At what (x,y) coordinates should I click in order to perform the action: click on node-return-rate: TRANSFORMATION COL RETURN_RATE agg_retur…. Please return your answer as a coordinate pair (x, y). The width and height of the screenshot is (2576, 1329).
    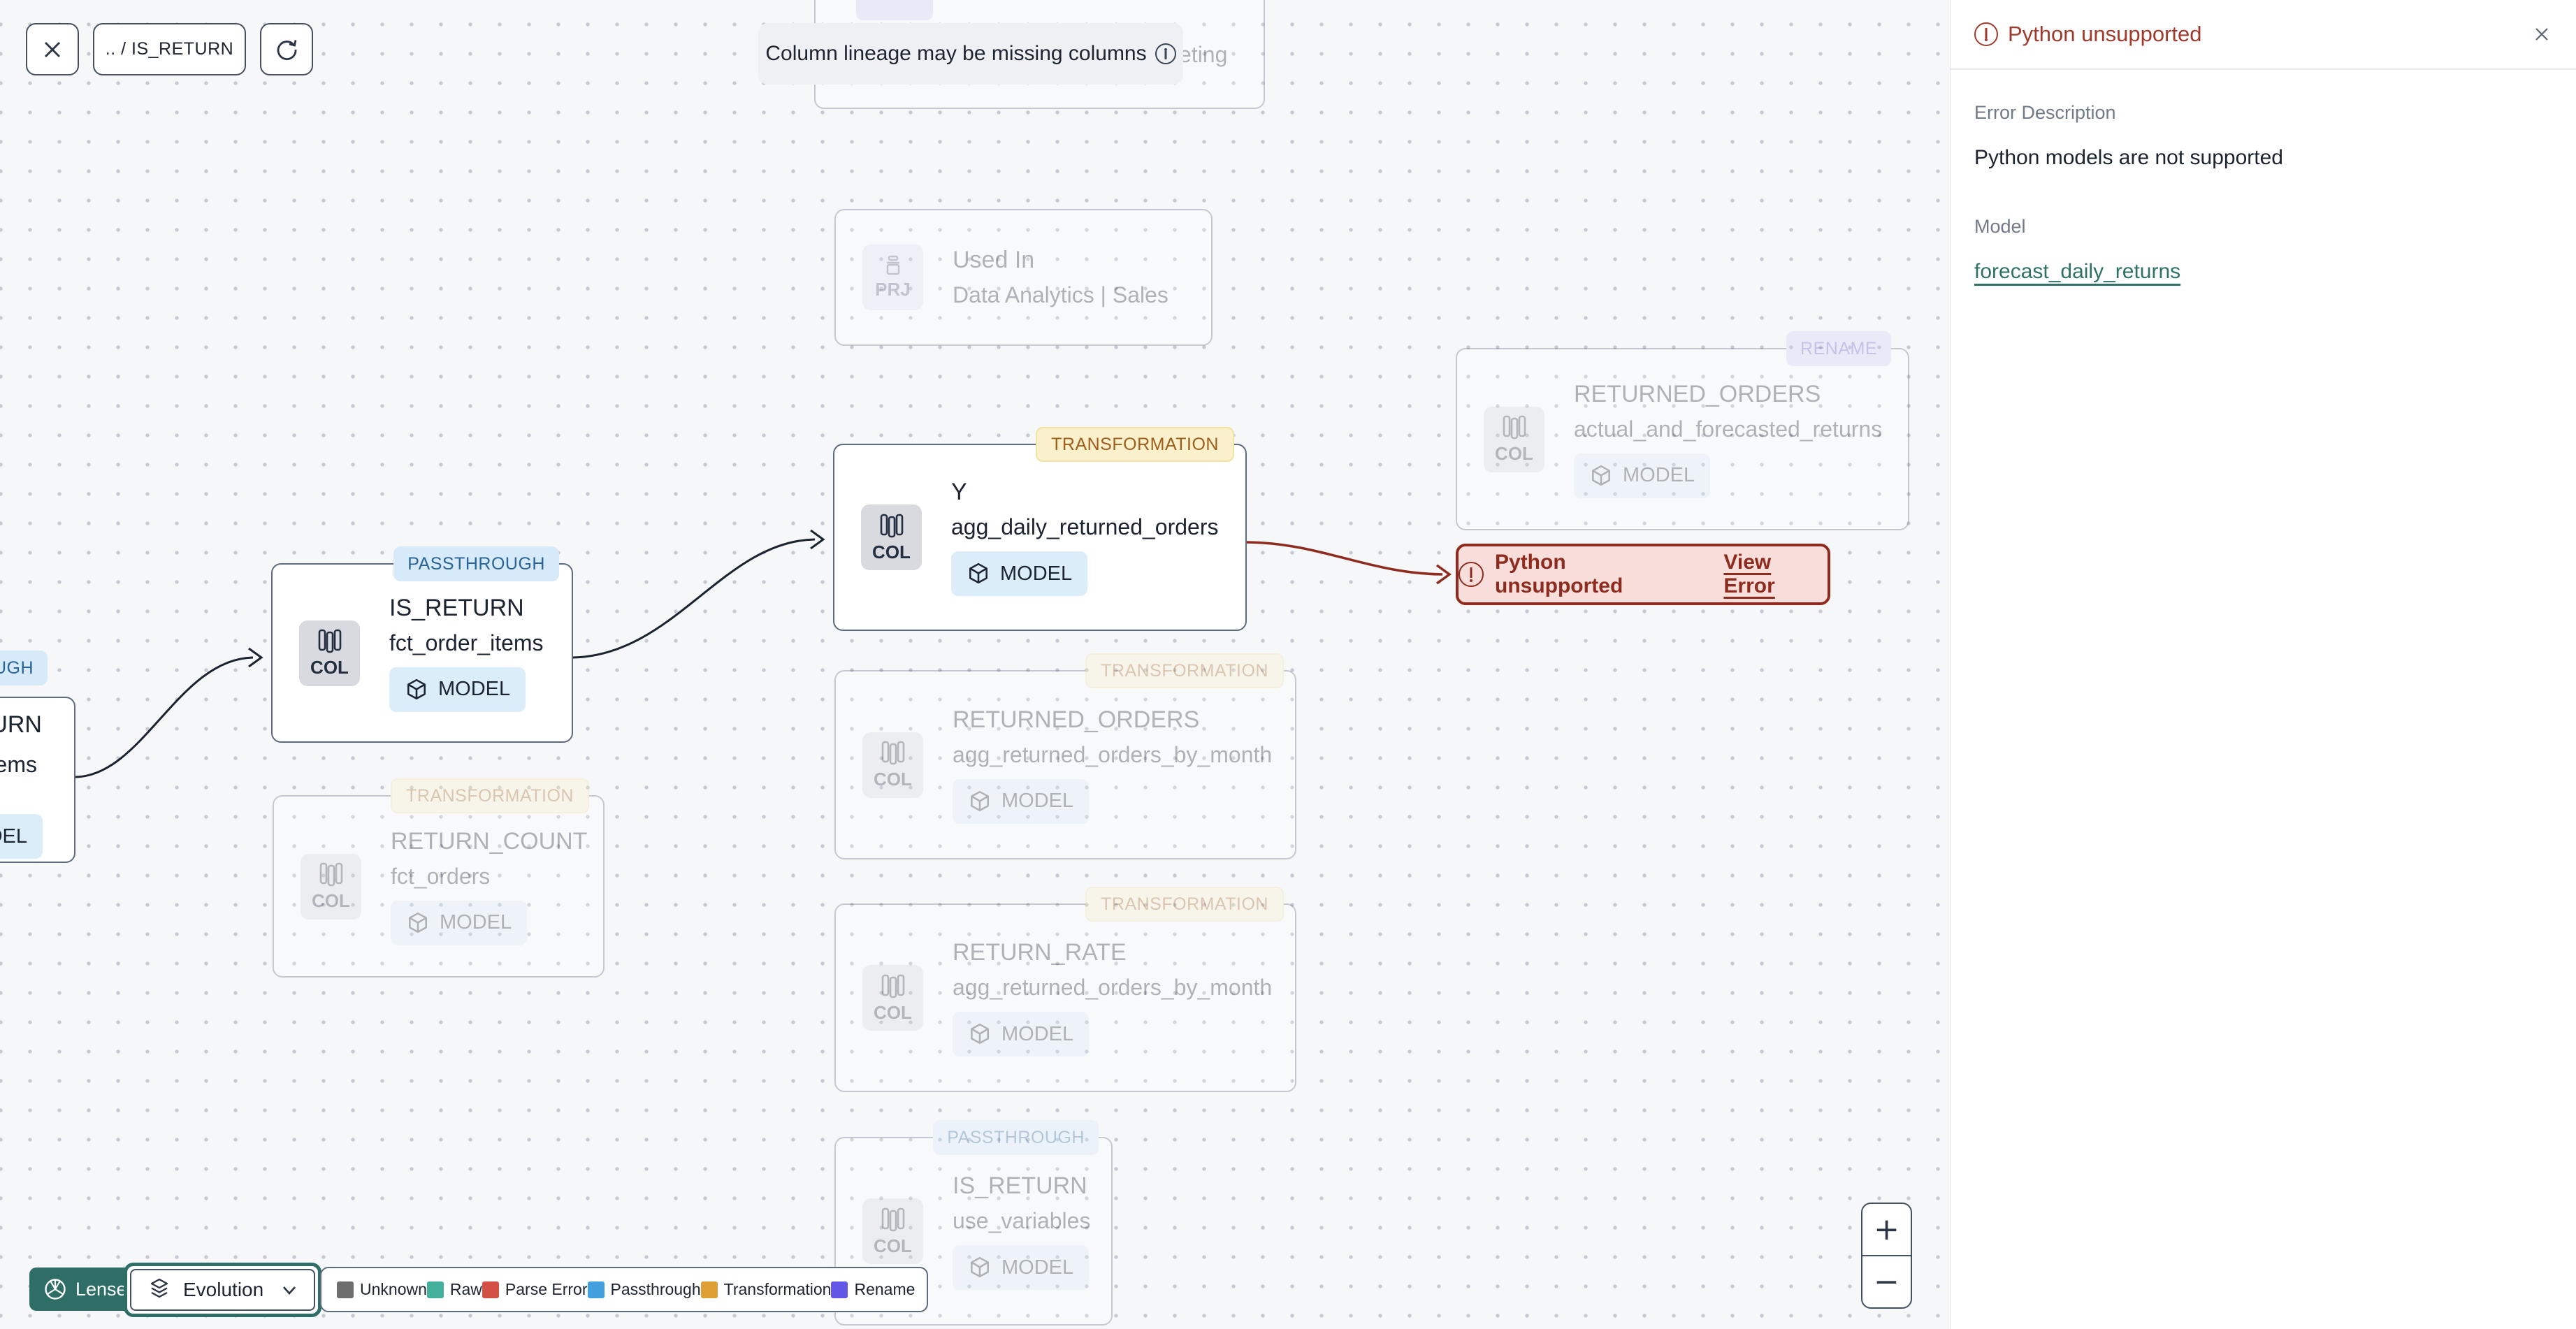
    Looking at the image, I should click on (1065, 990).